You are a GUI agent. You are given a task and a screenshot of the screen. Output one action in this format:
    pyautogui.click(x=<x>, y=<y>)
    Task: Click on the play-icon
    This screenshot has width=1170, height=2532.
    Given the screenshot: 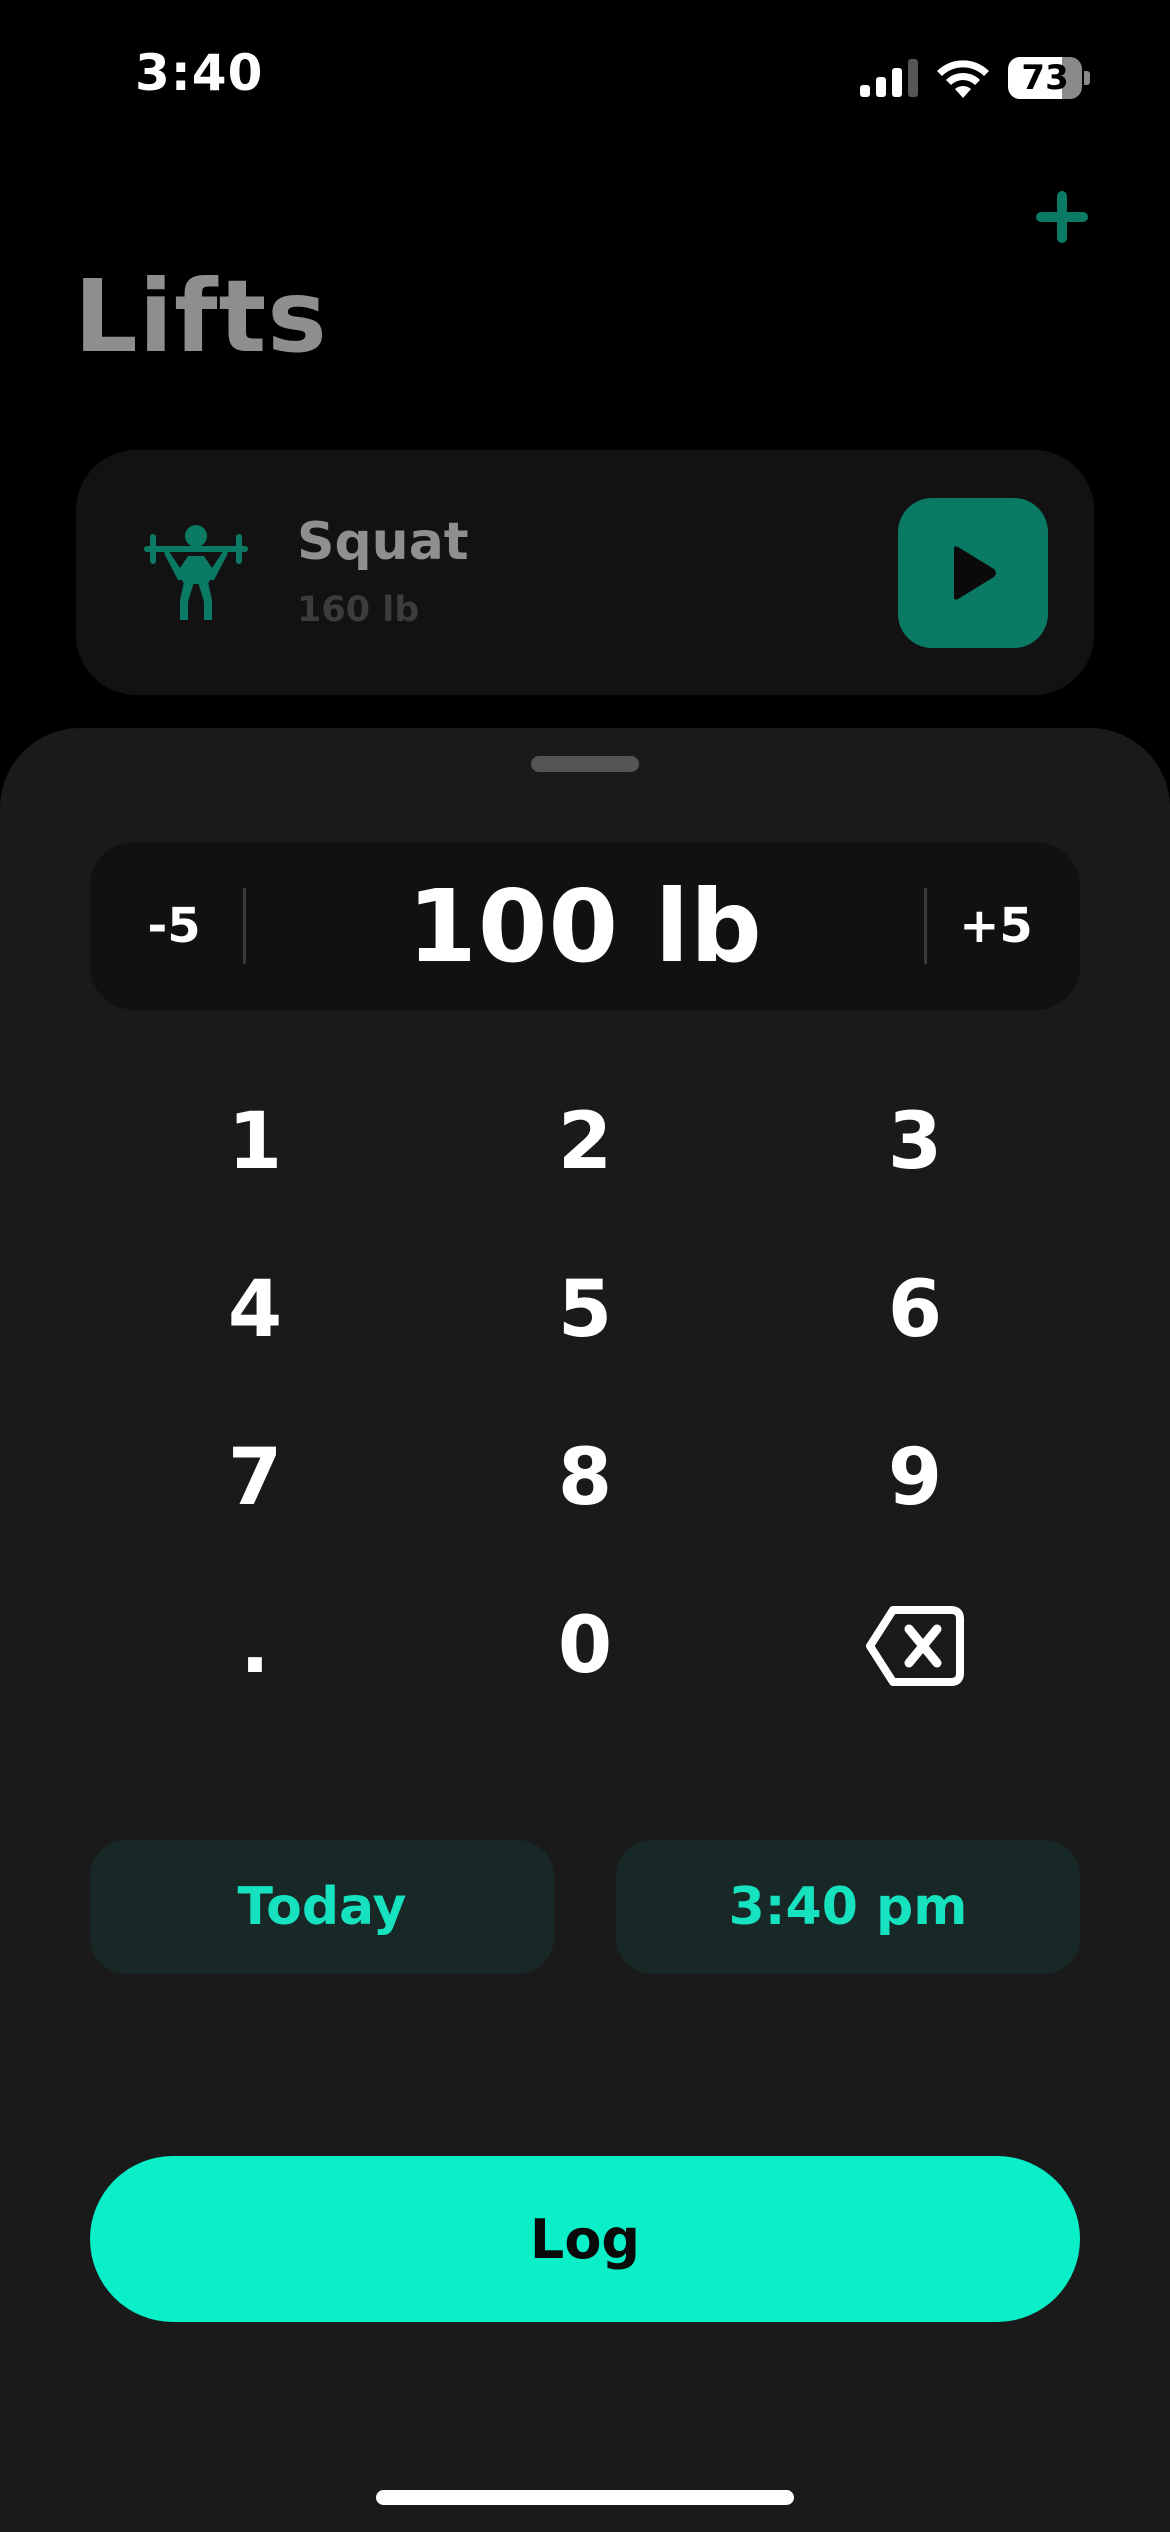 What is the action you would take?
    pyautogui.click(x=975, y=573)
    